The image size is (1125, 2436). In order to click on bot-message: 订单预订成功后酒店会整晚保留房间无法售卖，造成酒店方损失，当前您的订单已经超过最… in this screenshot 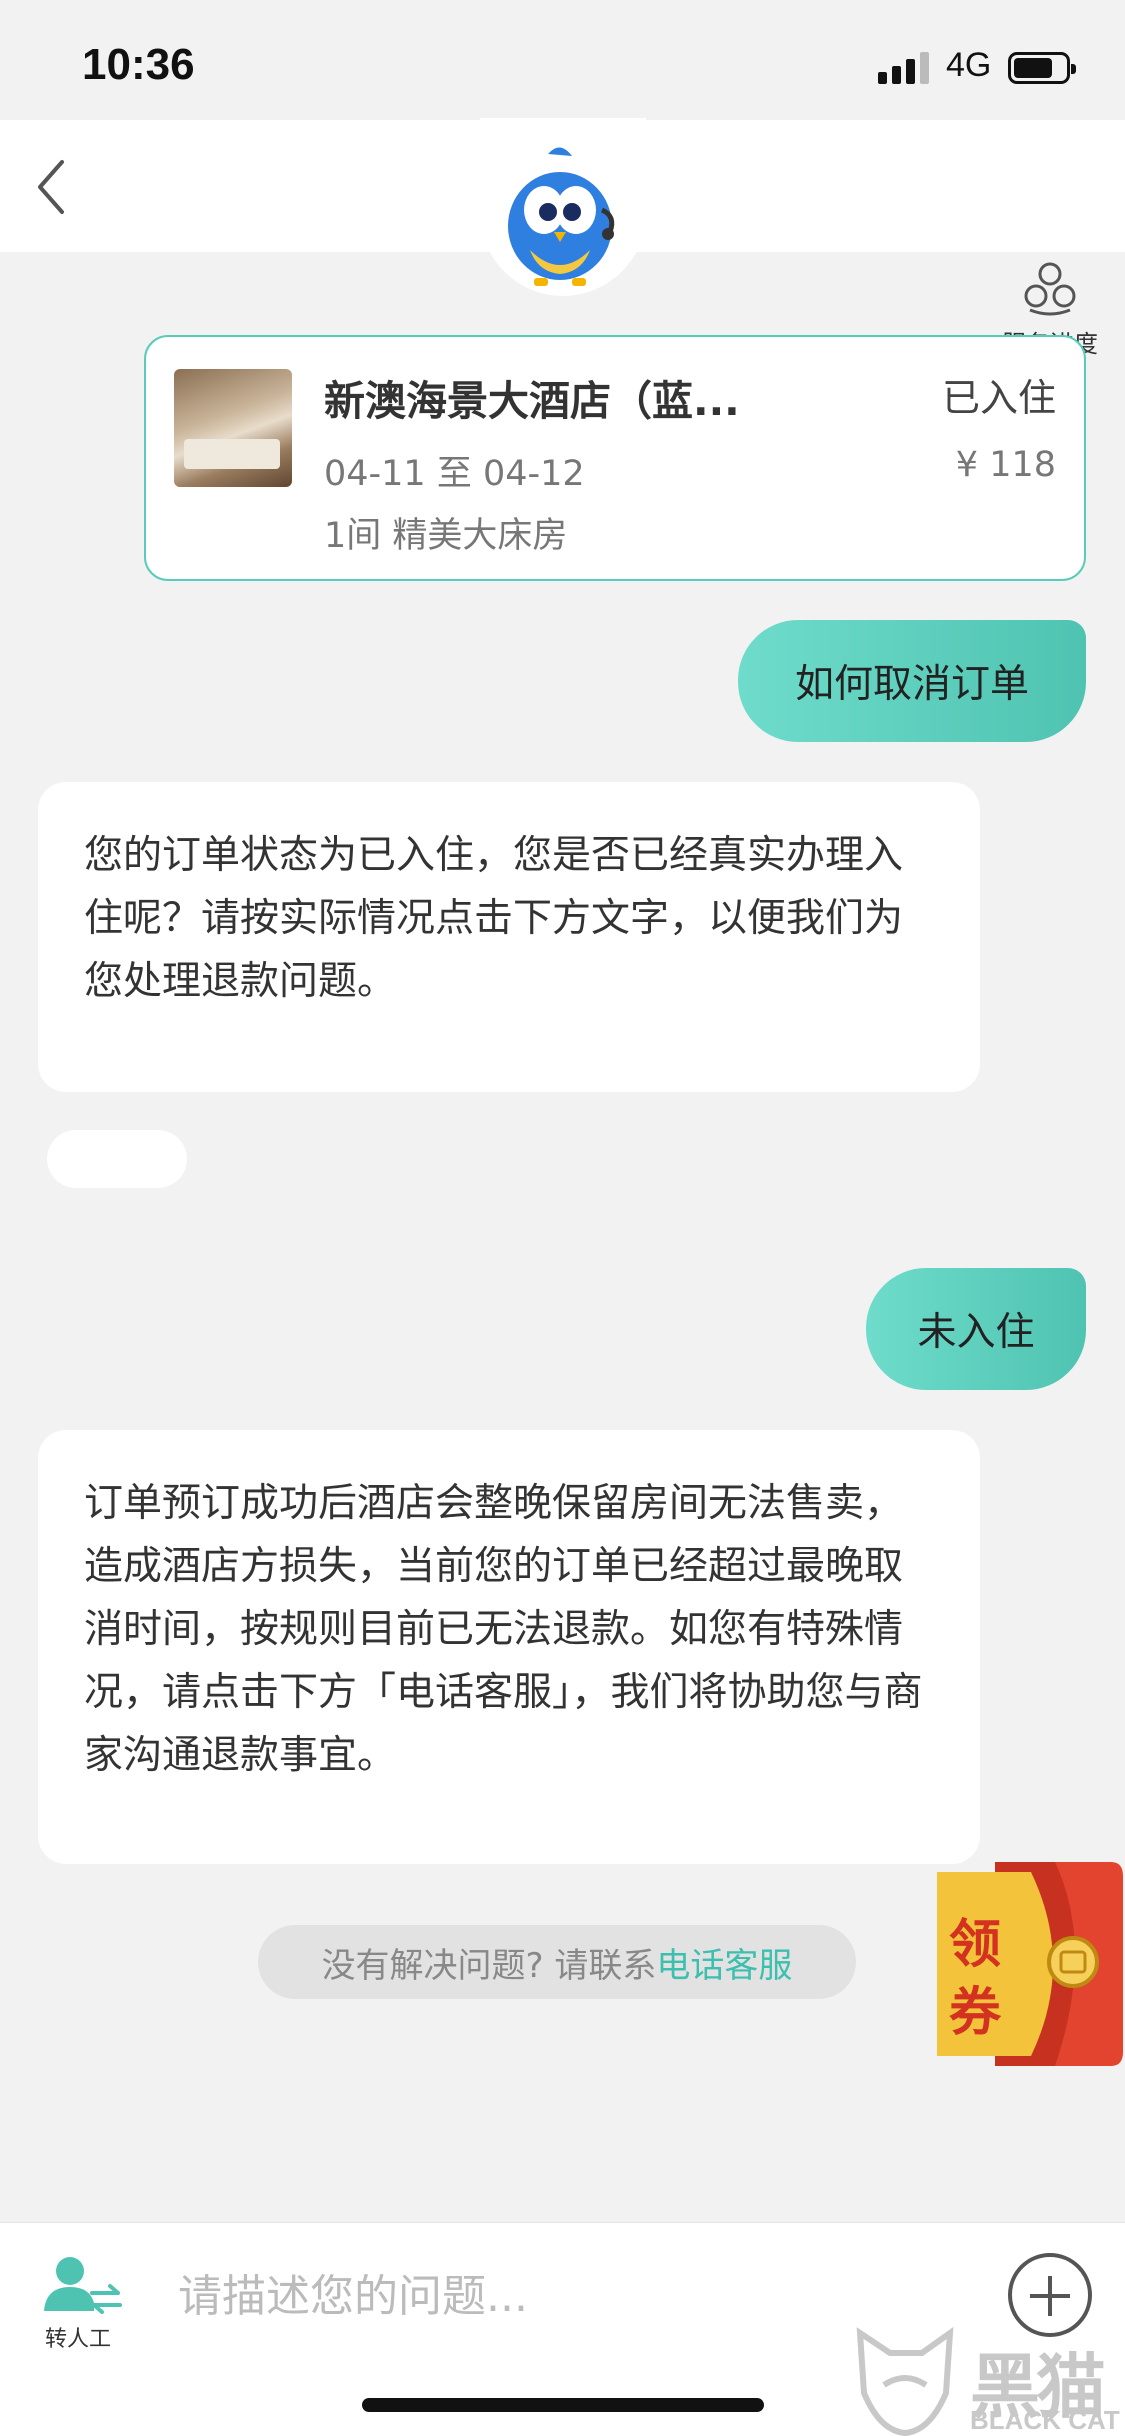, I will do `click(509, 1647)`.